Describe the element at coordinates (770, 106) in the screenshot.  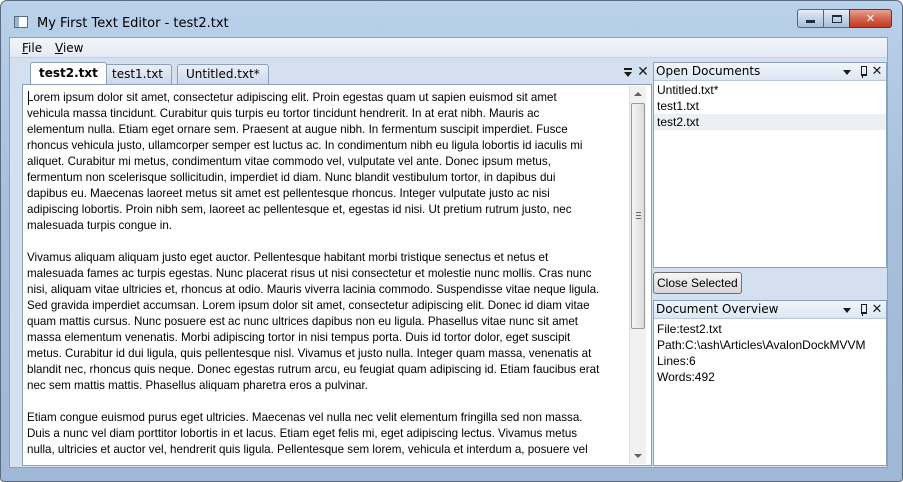
I see `list-item: test1.txt` at that location.